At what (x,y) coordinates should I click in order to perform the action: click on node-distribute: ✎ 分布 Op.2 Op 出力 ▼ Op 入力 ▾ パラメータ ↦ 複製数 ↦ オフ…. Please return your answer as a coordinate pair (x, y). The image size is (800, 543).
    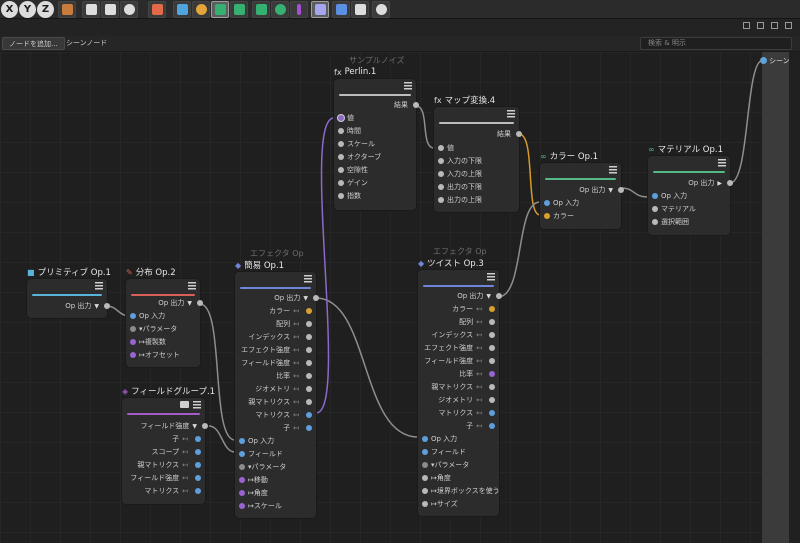
    Looking at the image, I should click on (164, 317).